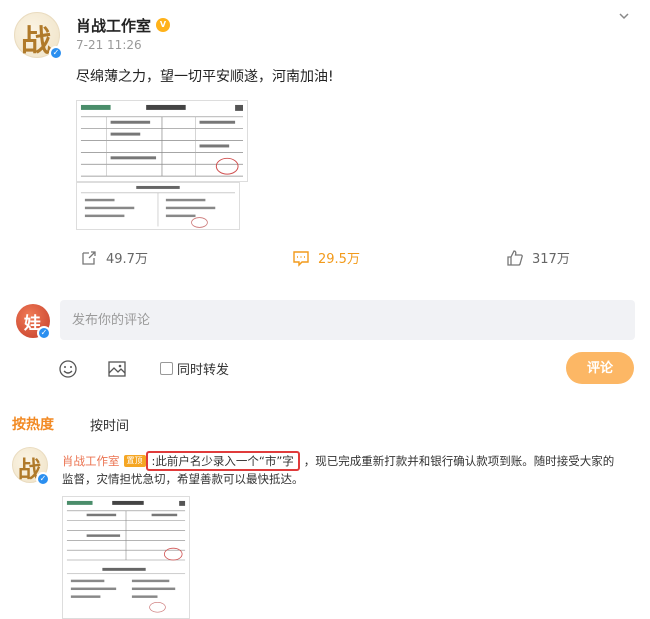 This screenshot has height=619, width=650. I want to click on like-button: 317万, so click(538, 257).